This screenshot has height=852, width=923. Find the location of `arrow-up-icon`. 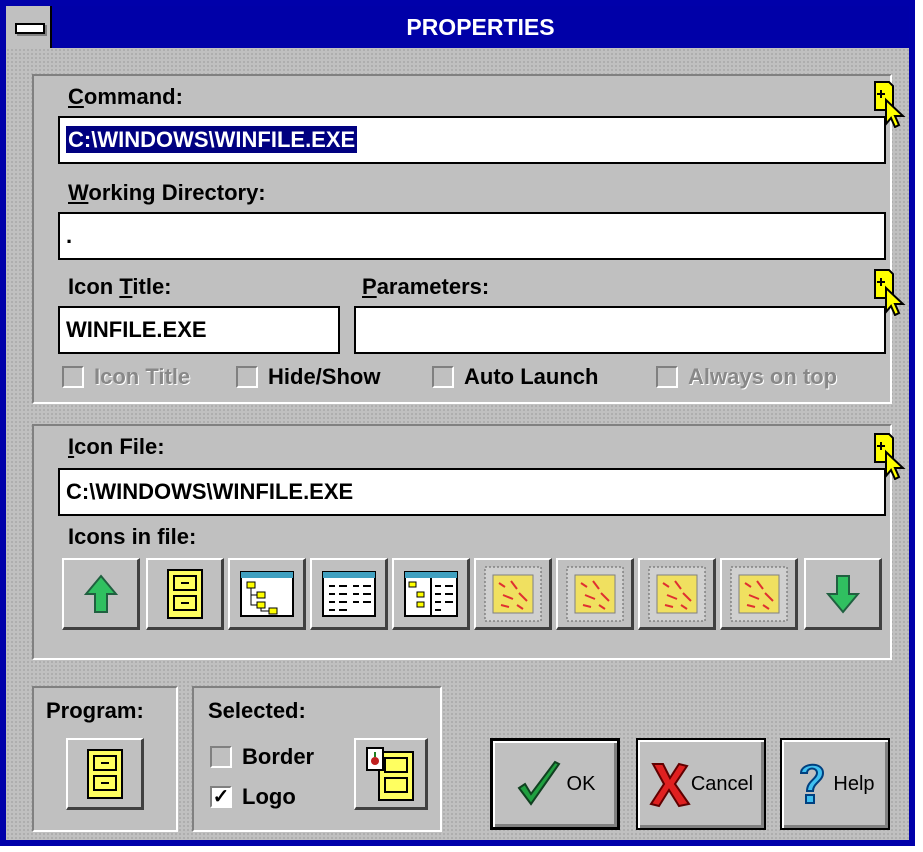

arrow-up-icon is located at coordinates (100, 593).